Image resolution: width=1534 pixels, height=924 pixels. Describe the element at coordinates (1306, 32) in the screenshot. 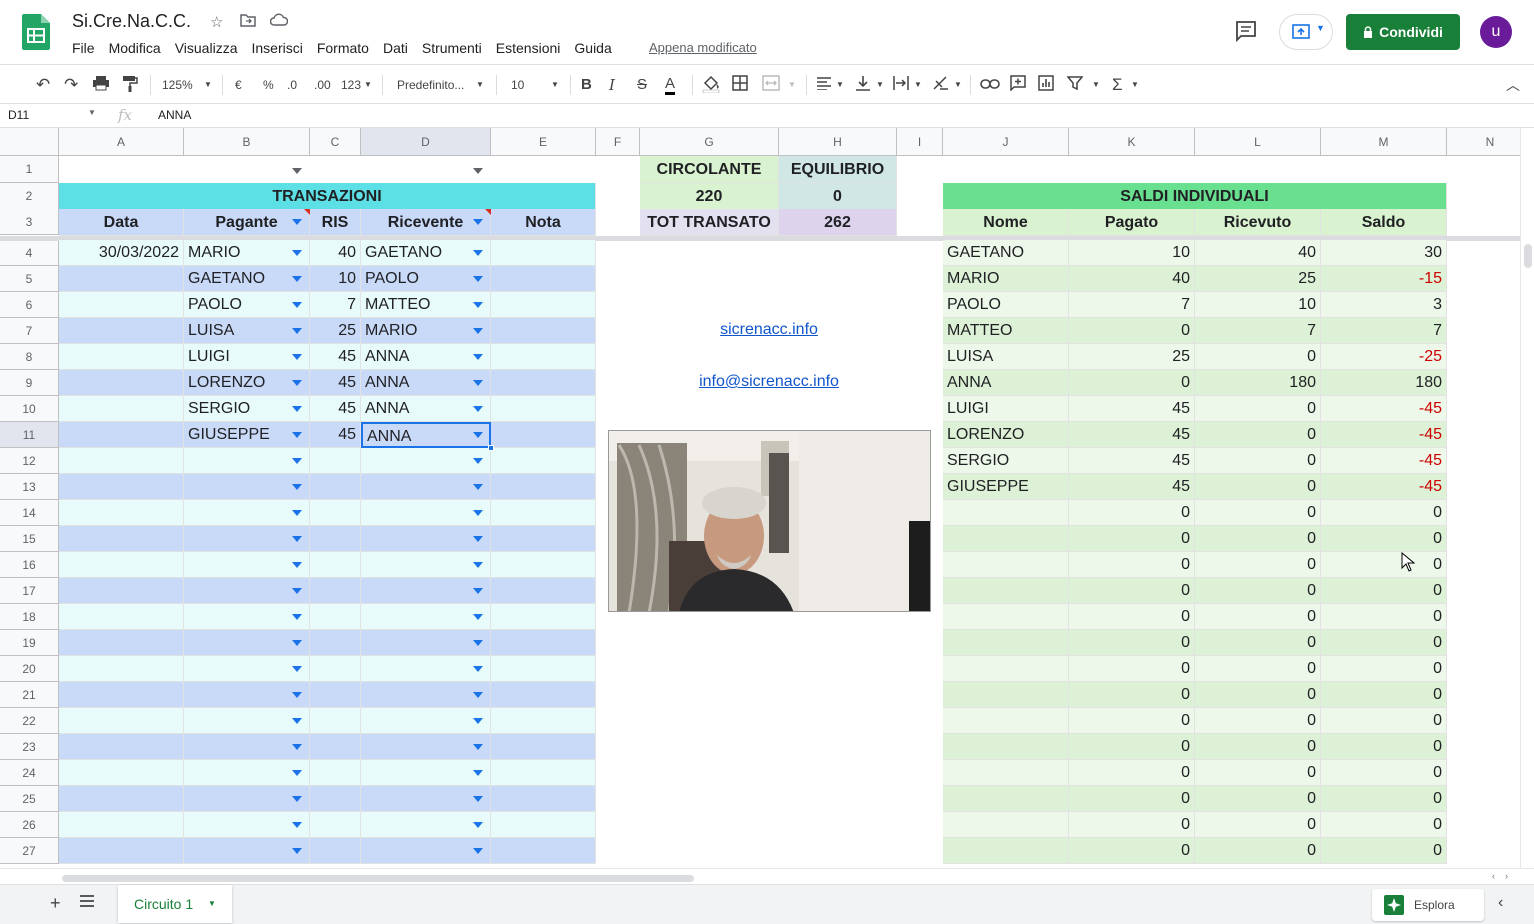

I see `present-button: ▼` at that location.